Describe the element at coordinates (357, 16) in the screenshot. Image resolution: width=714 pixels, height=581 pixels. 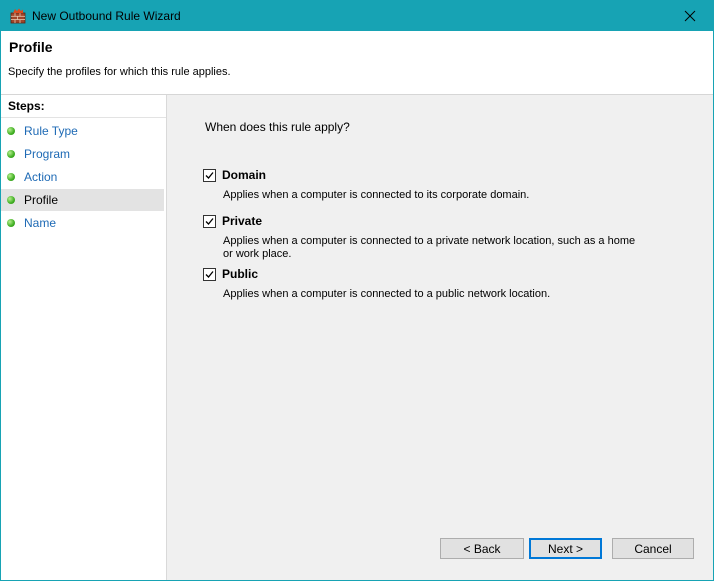
I see `title-bar: New Outbound Rule Wizard` at that location.